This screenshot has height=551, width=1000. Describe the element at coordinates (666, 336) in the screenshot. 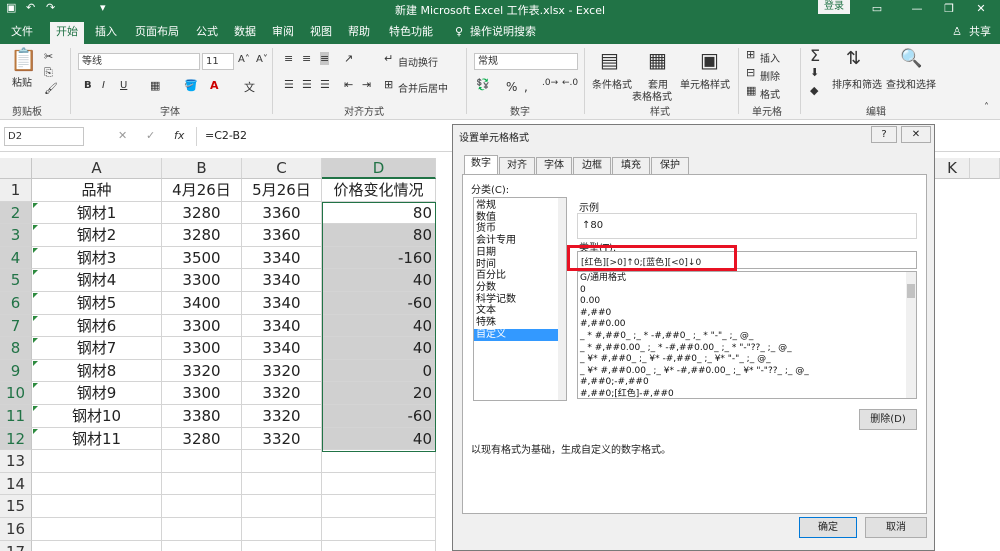

I see `format-code-item: _ * #,##0_ ;_ * -#,##0_ ;_ * "-"_ ;_ @_` at that location.